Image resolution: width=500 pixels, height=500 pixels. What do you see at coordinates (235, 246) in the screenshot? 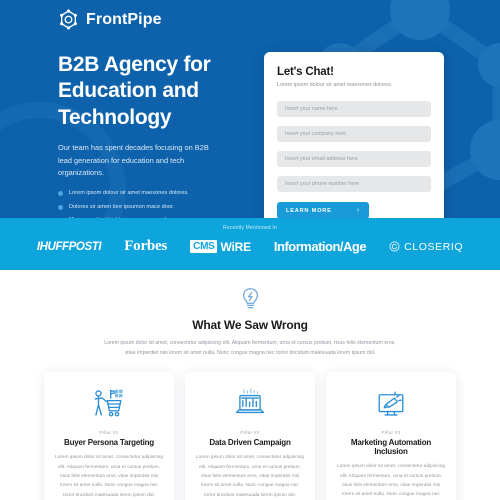
I see `cmswire-wire-text: WiRE` at bounding box center [235, 246].